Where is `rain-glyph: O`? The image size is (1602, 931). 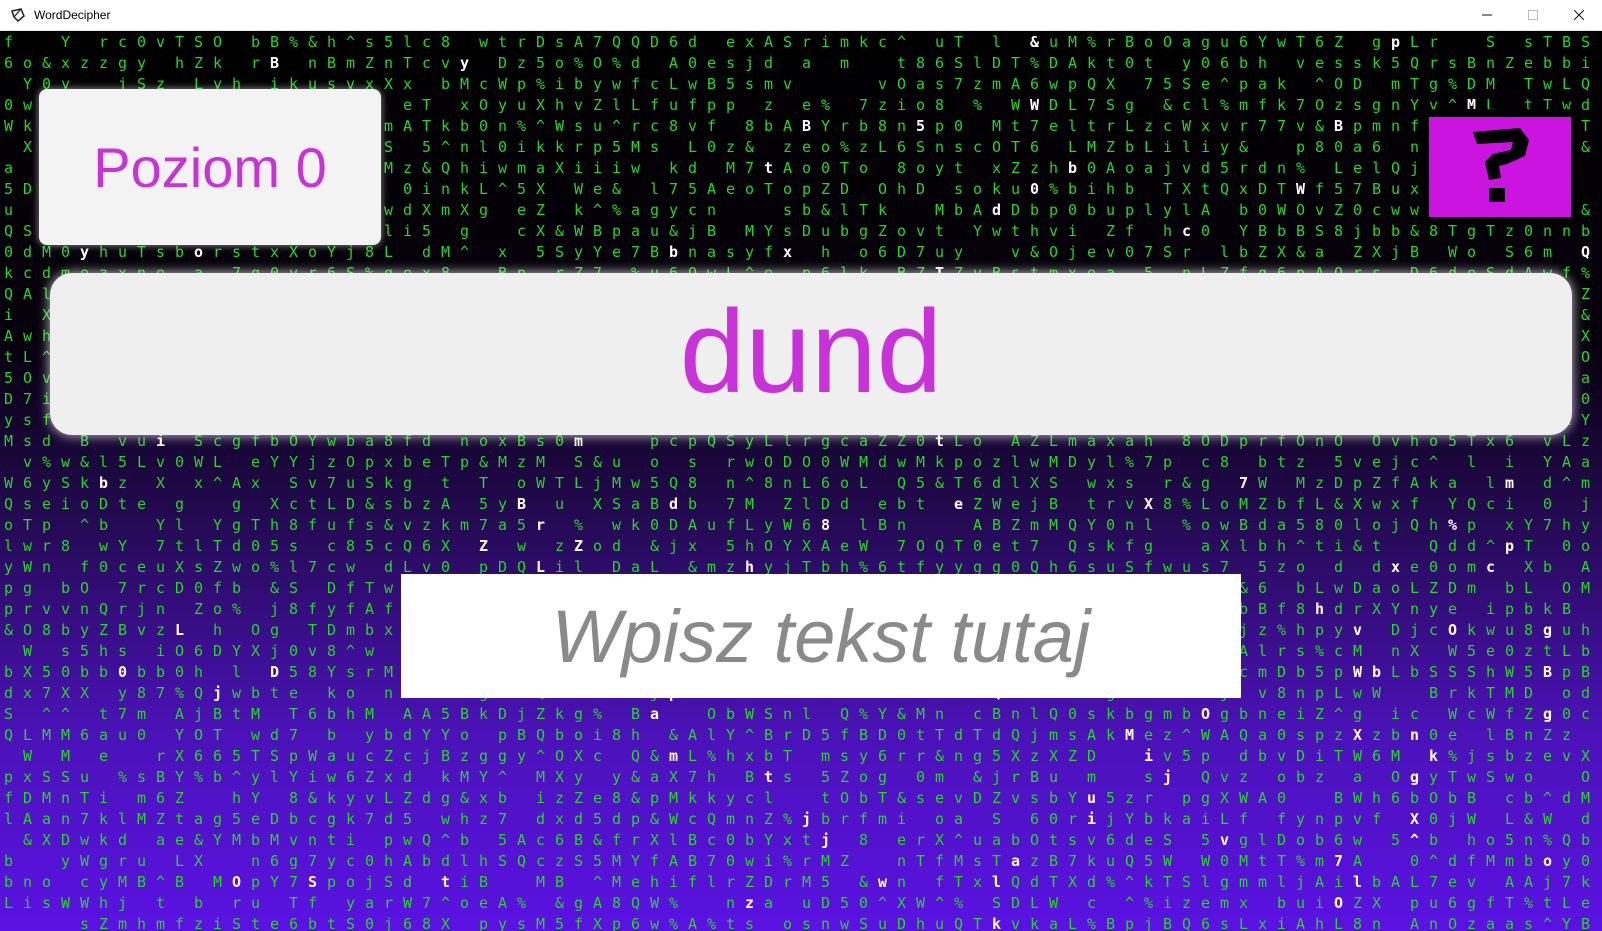 rain-glyph: O is located at coordinates (27, 630).